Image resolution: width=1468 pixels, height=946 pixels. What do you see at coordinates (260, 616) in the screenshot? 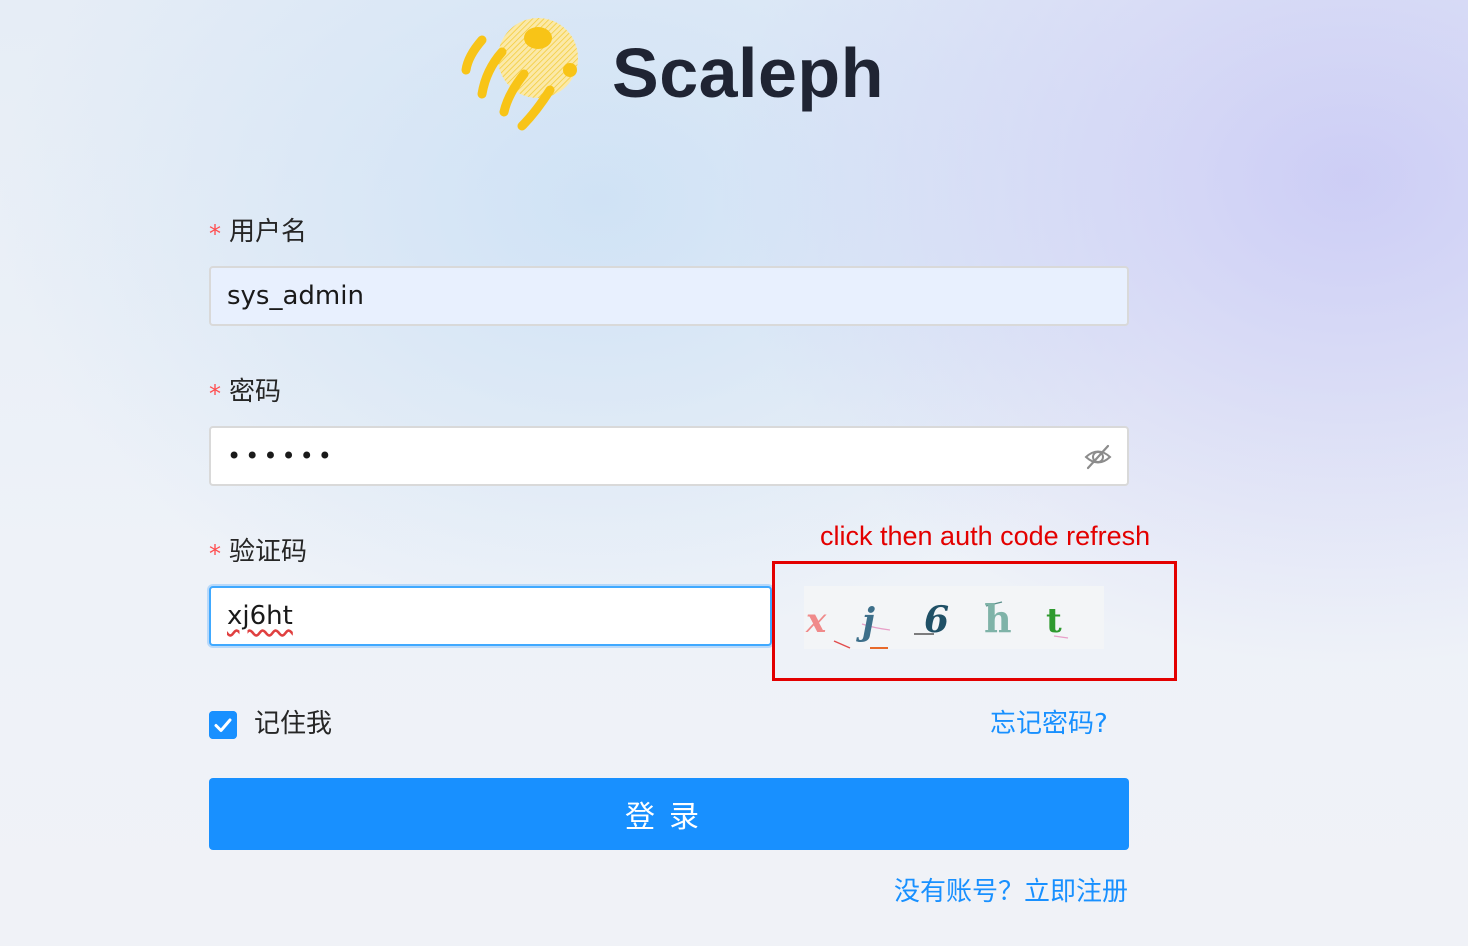
I see `captcha-value: xj6ht` at bounding box center [260, 616].